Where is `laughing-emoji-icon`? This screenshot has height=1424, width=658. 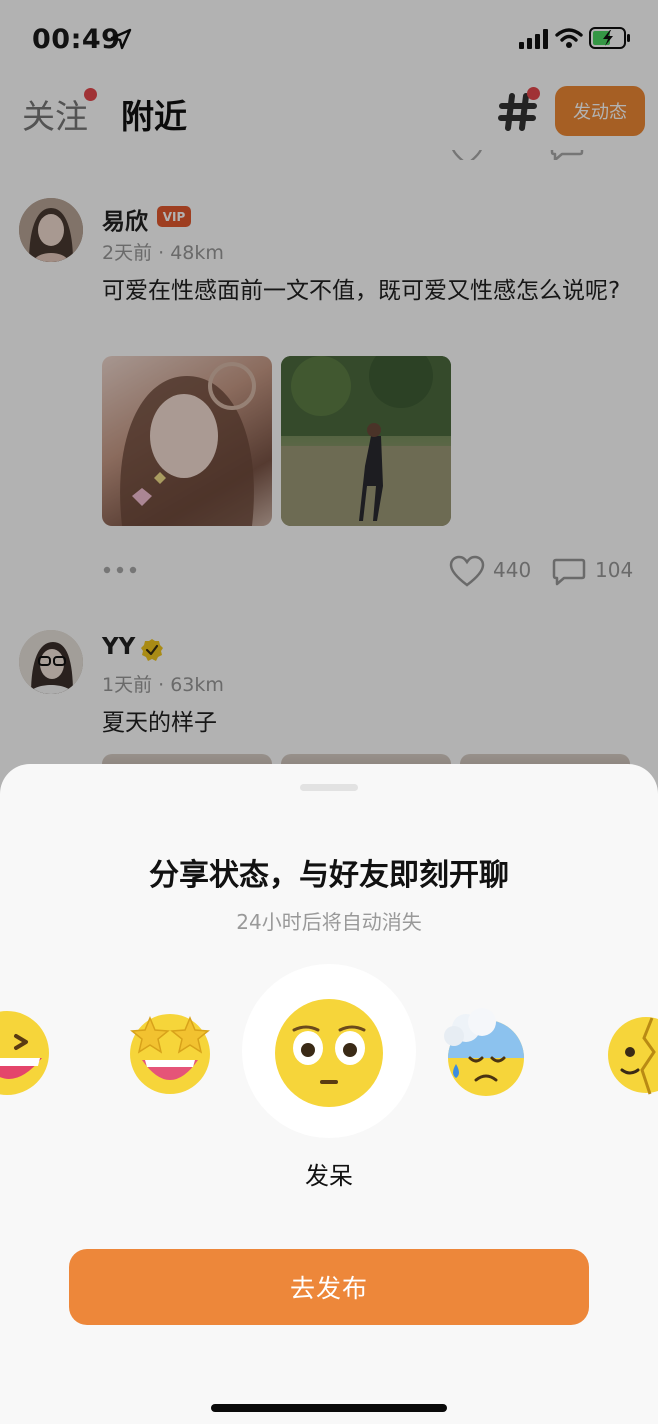 laughing-emoji-icon is located at coordinates (26, 1053).